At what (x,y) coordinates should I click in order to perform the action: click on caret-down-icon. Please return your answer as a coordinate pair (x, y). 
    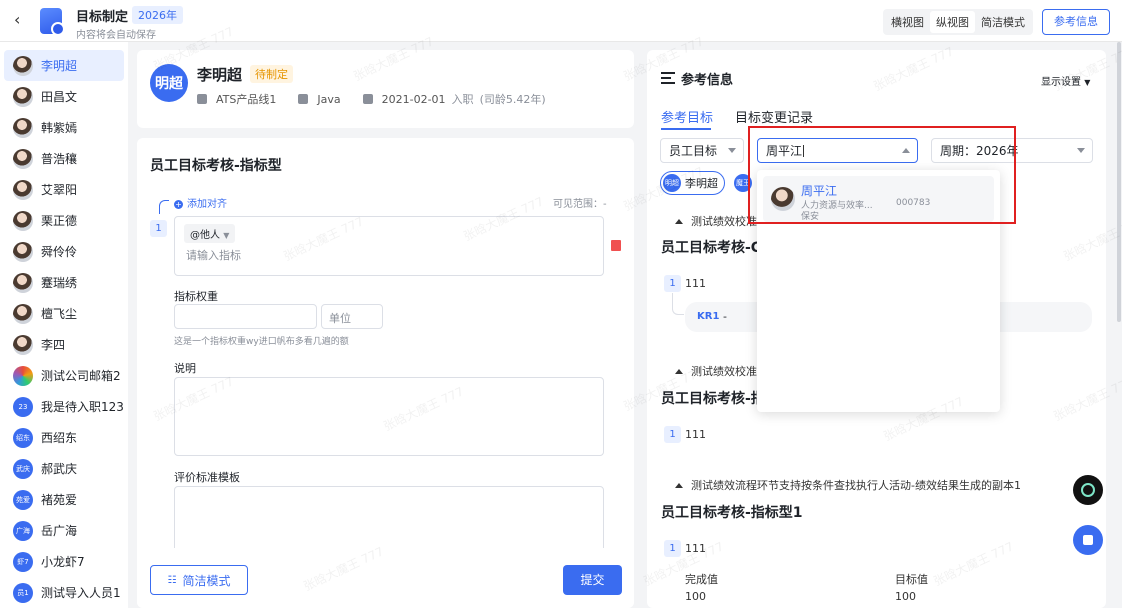
    Looking at the image, I should click on (732, 150).